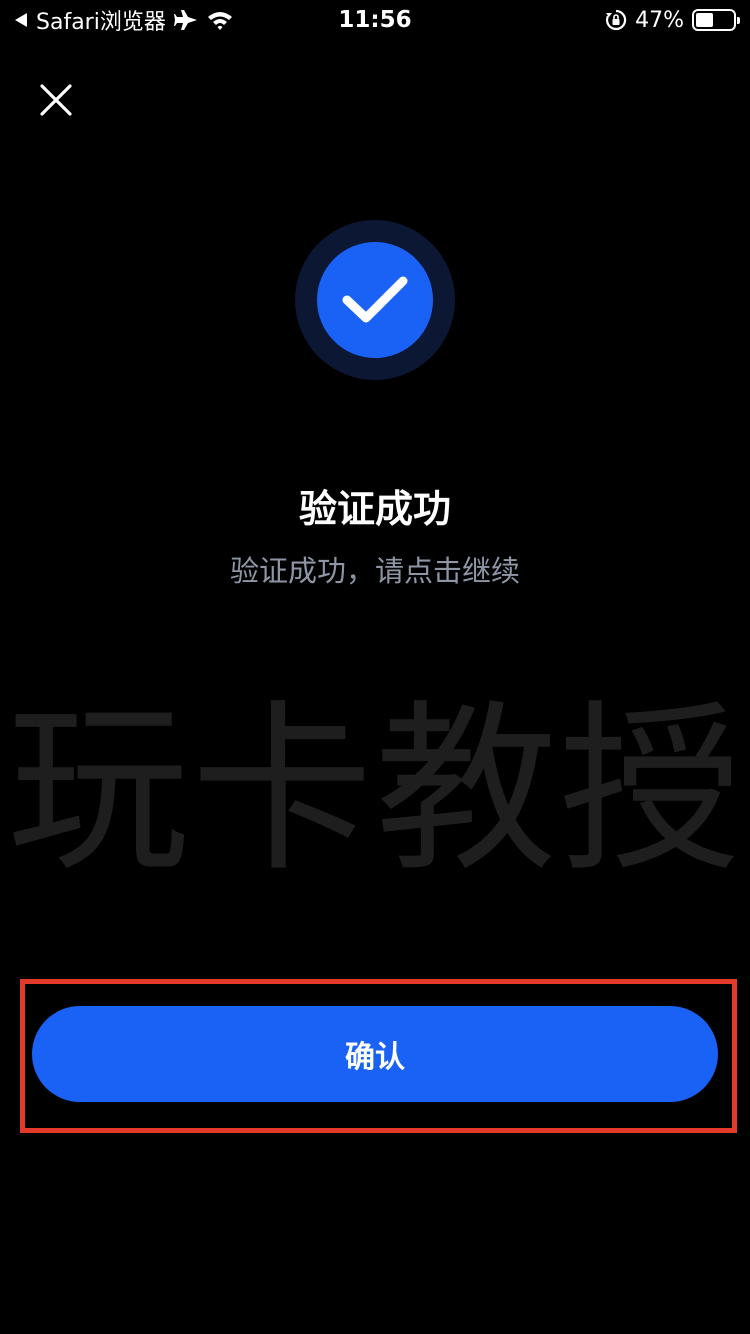 Image resolution: width=750 pixels, height=1334 pixels. What do you see at coordinates (101, 22) in the screenshot?
I see `back-app-label: Safari浏览器` at bounding box center [101, 22].